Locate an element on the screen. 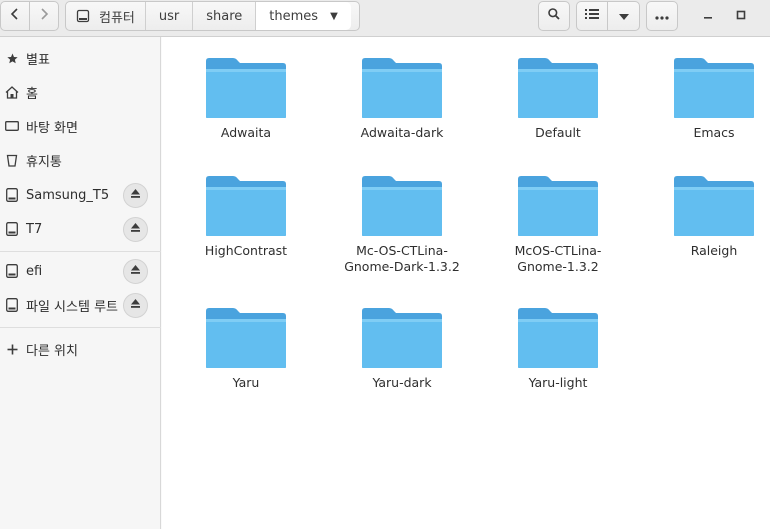 This screenshot has height=529, width=770. folder-item-adwaita-dark: Adwaita-dark is located at coordinates (402, 99).